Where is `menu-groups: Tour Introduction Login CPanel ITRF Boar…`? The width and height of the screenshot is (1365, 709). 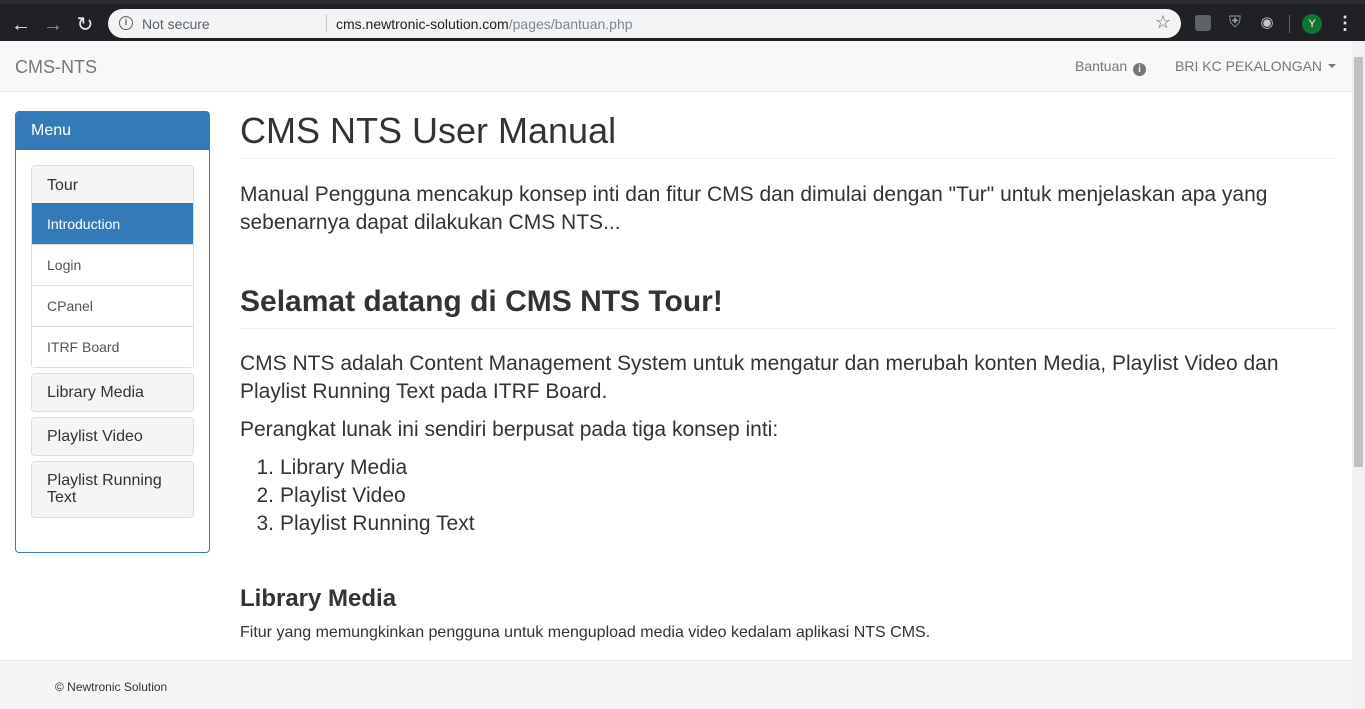
menu-groups: Tour Introduction Login CPanel ITRF Boar… is located at coordinates (112, 344).